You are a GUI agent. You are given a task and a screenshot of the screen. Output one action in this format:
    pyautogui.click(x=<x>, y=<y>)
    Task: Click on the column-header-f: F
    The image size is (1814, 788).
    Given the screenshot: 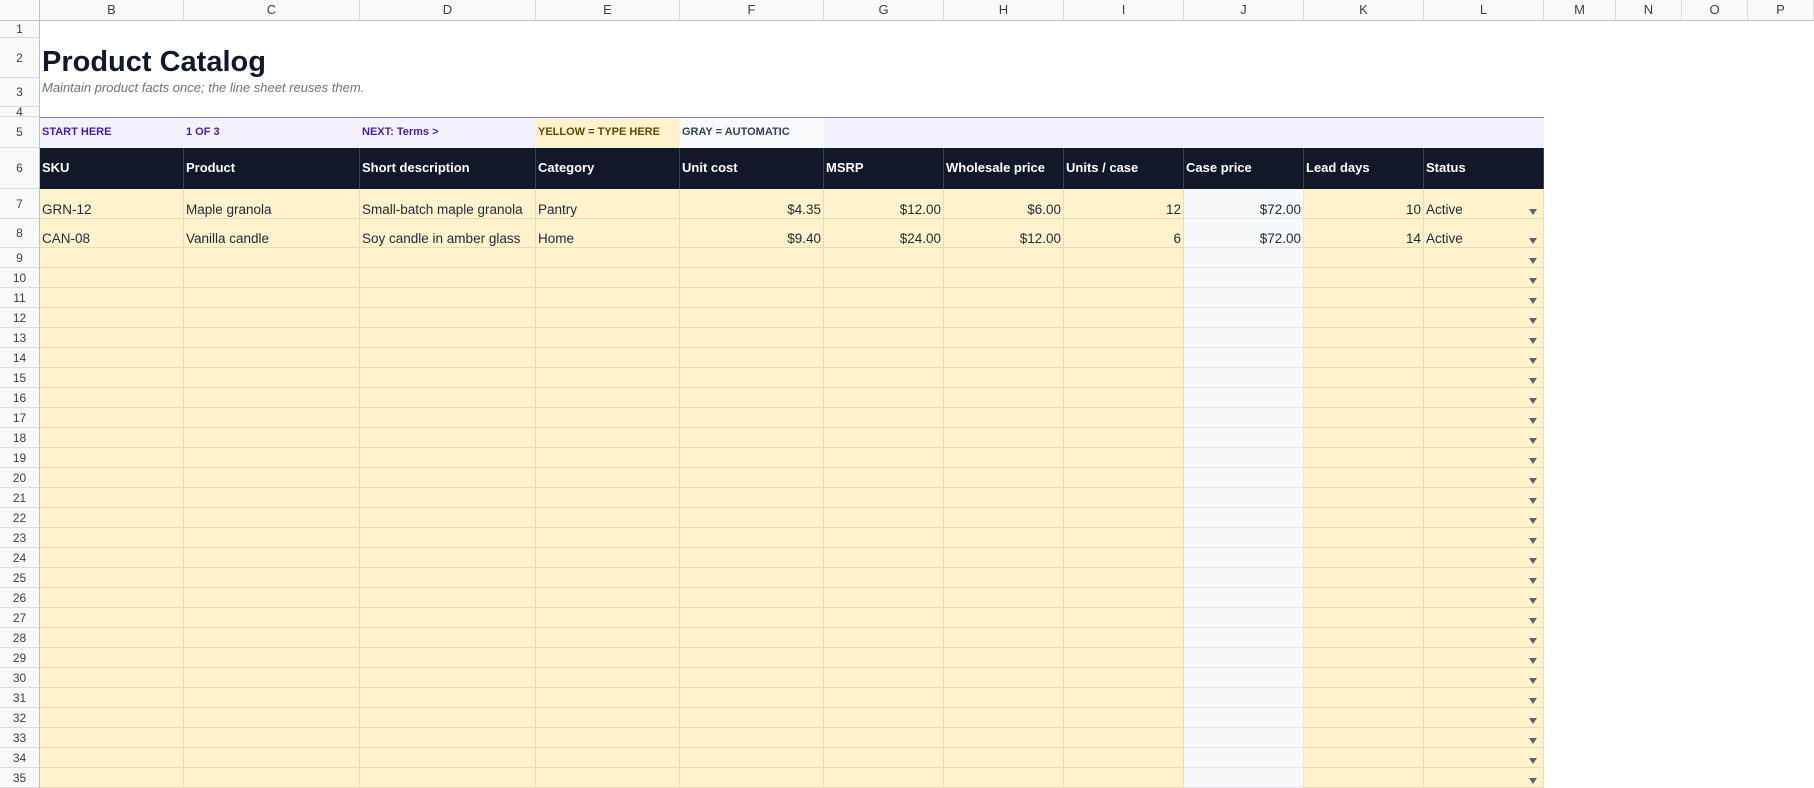 What is the action you would take?
    pyautogui.click(x=752, y=10)
    